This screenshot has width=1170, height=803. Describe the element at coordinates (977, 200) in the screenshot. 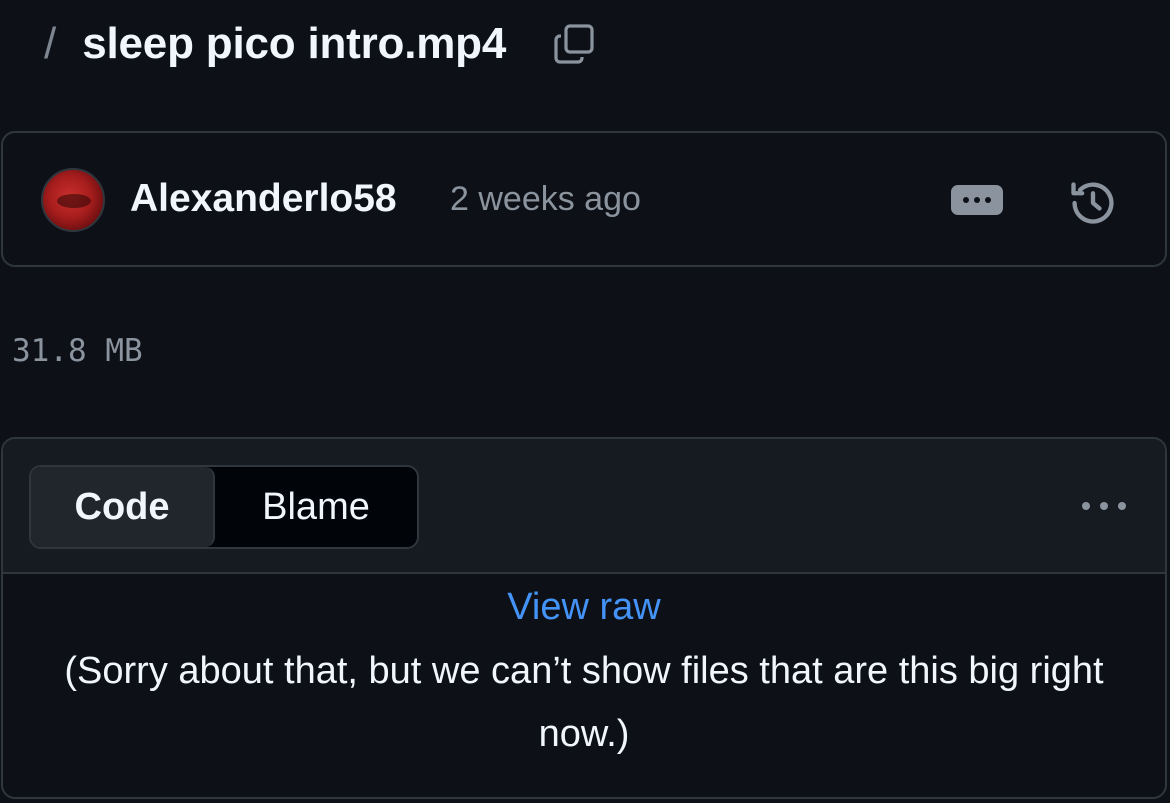

I see `commit-details-button` at that location.